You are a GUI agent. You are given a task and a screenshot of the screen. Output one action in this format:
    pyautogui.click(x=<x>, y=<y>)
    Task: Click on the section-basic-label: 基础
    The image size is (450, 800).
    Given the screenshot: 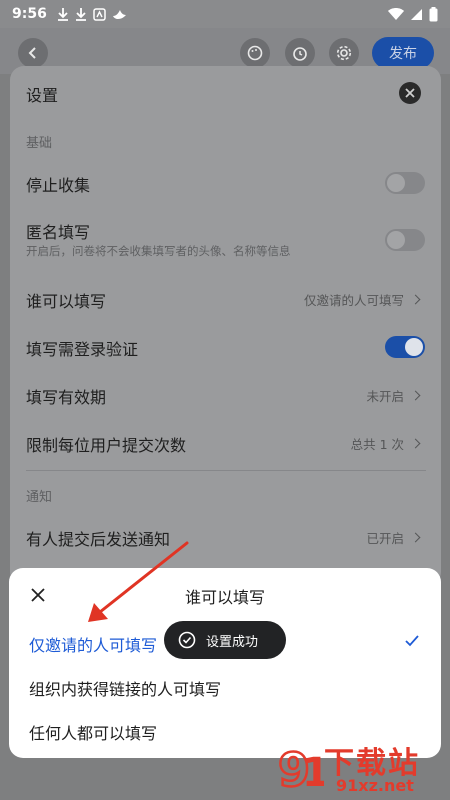 What is the action you would take?
    pyautogui.click(x=39, y=143)
    